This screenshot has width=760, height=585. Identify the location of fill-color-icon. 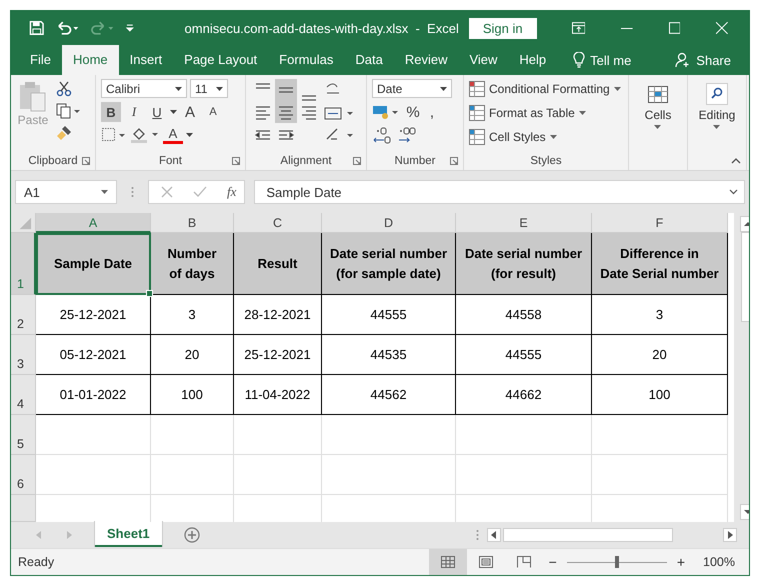
(145, 135).